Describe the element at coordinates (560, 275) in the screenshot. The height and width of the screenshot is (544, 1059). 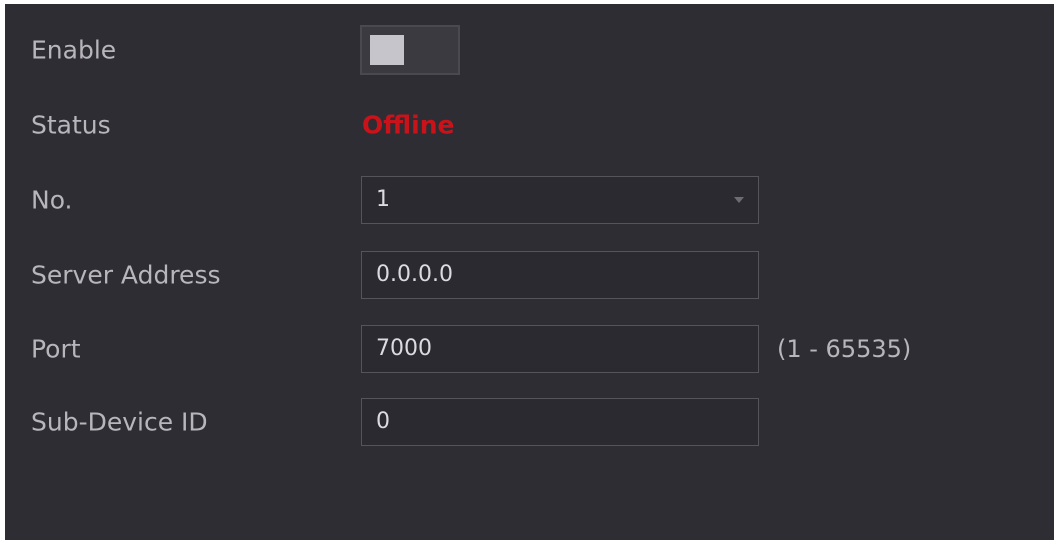
I see `server-address-input: 0.0.0.0` at that location.